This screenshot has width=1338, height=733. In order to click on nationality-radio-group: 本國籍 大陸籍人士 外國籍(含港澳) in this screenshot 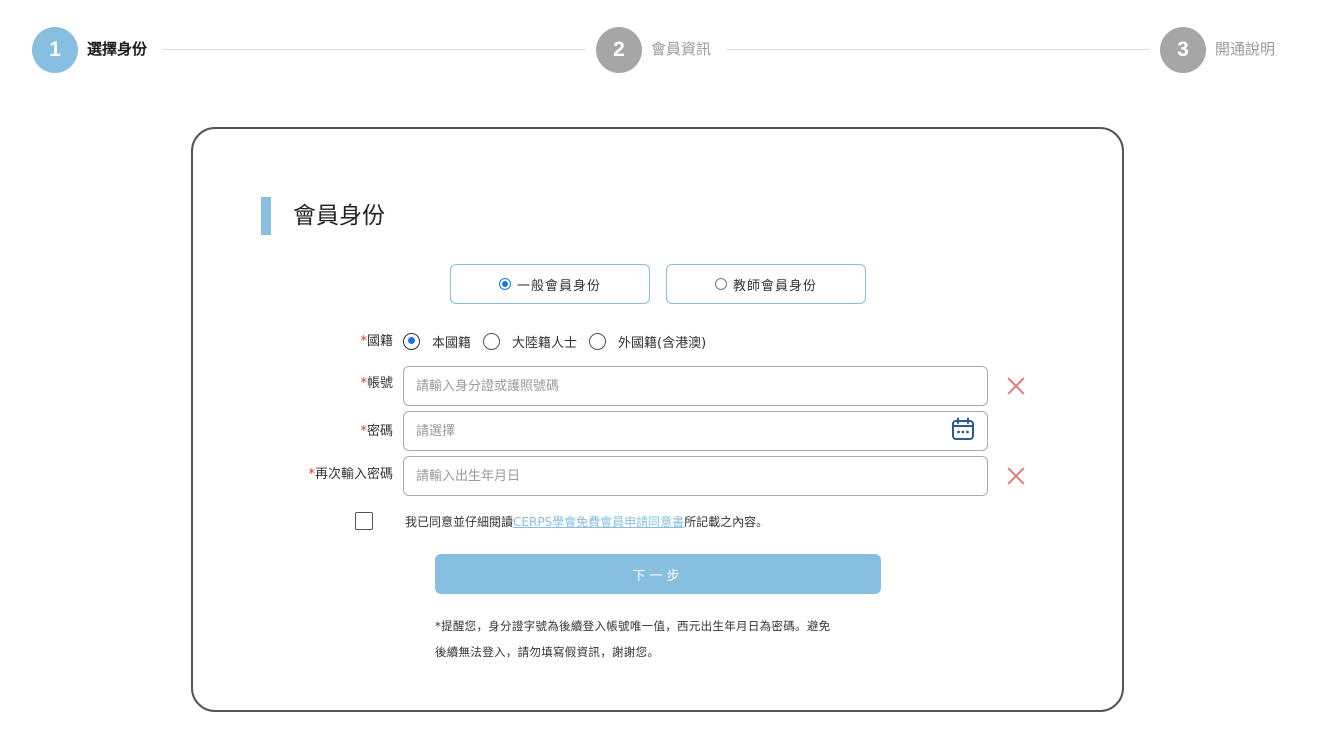, I will do `click(559, 341)`.